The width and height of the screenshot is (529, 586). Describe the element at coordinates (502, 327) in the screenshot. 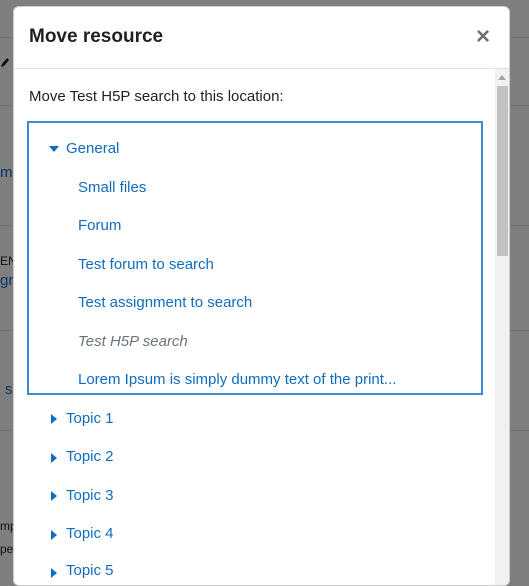

I see `modal-scrollbar` at that location.